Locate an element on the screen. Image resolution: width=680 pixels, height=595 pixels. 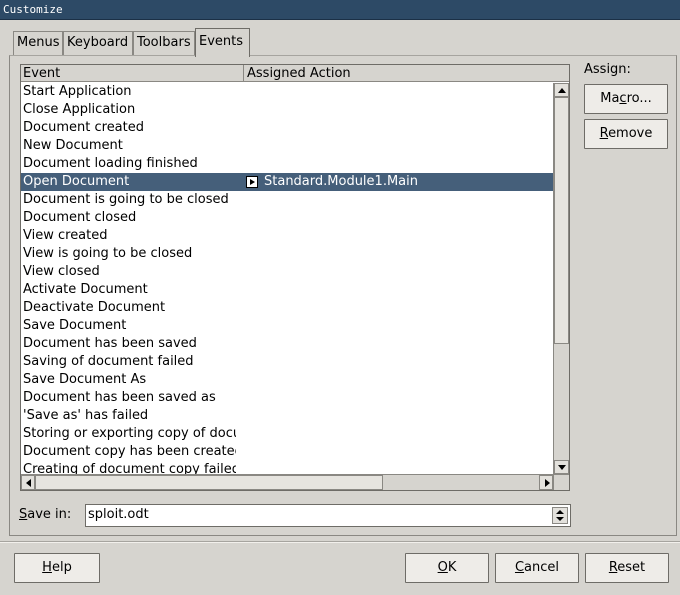
help-button: Help is located at coordinates (57, 568).